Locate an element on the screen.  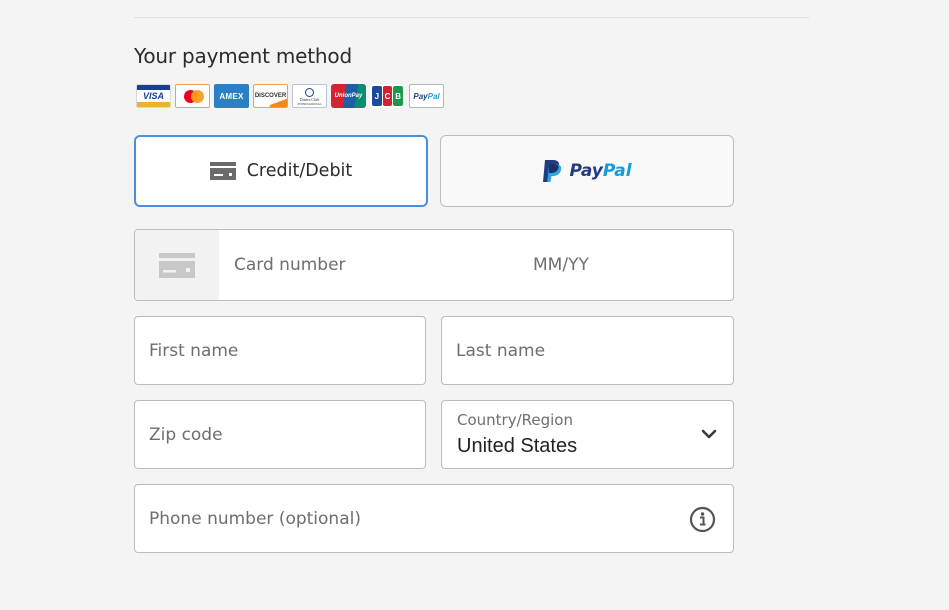
expiry-wrapper is located at coordinates (633, 265).